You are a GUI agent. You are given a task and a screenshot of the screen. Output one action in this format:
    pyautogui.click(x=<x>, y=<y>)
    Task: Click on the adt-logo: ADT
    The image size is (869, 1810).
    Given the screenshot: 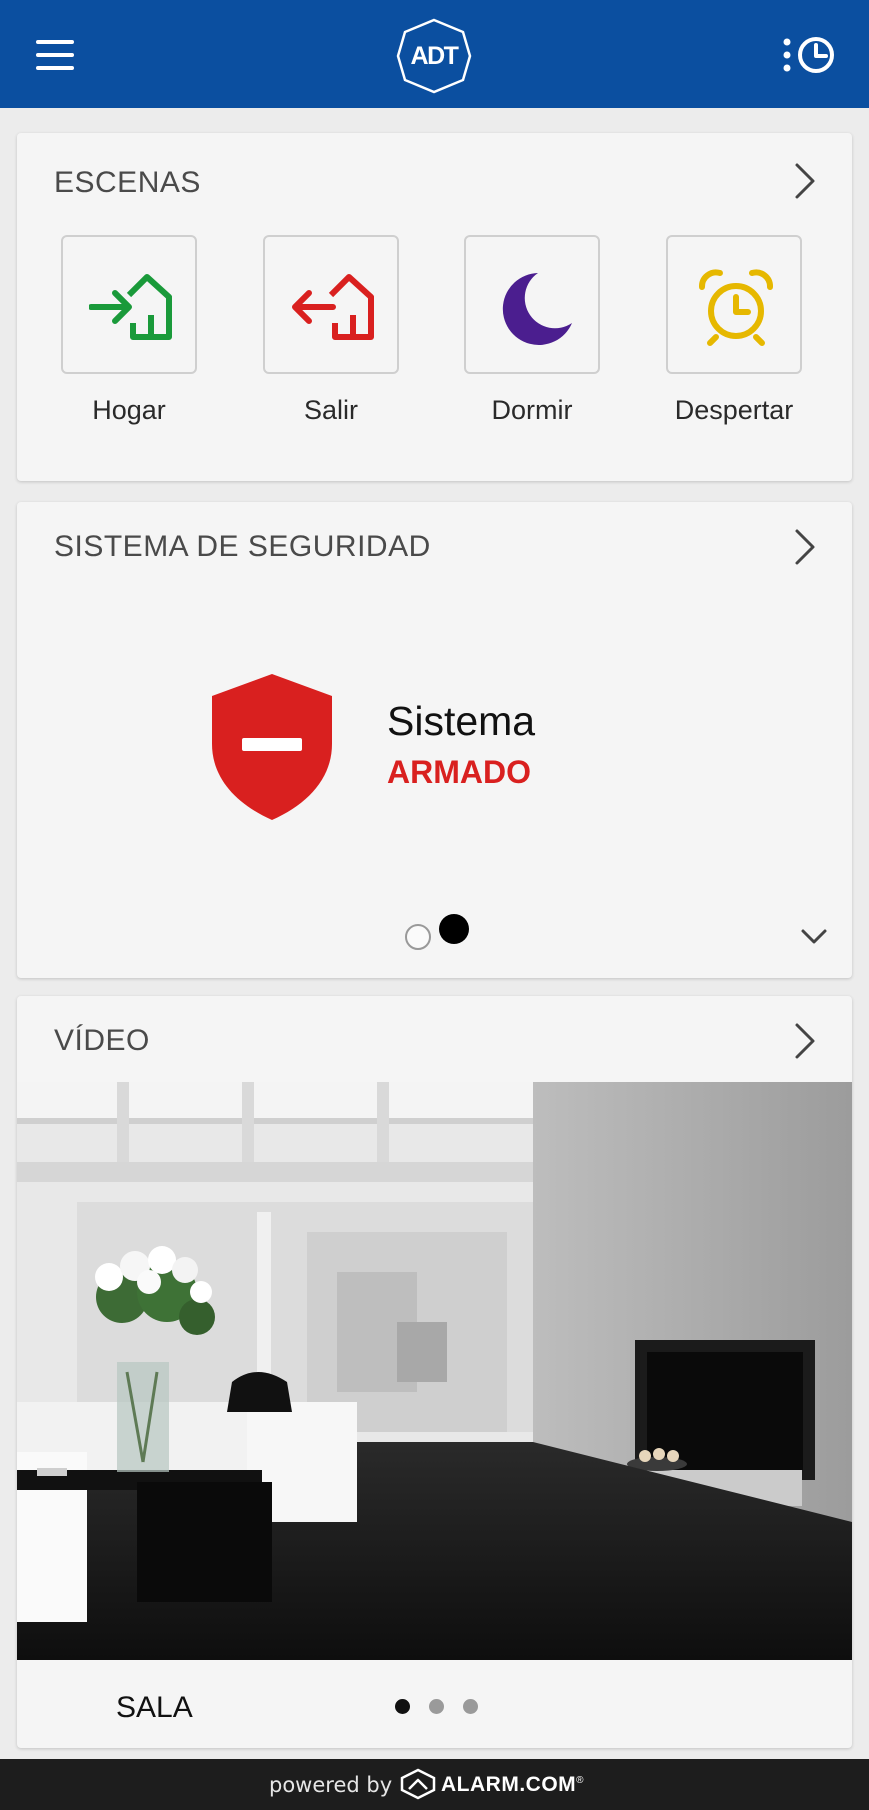 What is the action you would take?
    pyautogui.click(x=434, y=56)
    